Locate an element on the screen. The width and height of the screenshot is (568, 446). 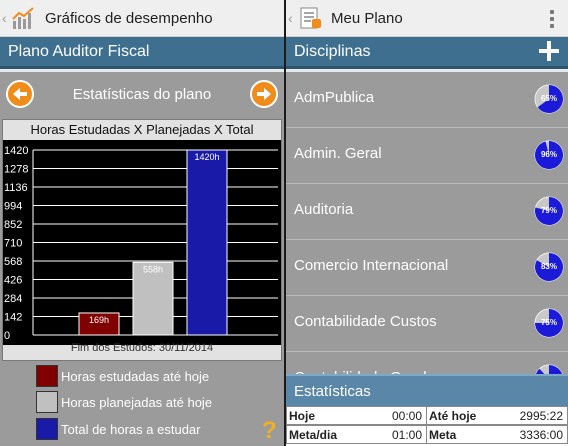
arrow-right-icon is located at coordinates (264, 94).